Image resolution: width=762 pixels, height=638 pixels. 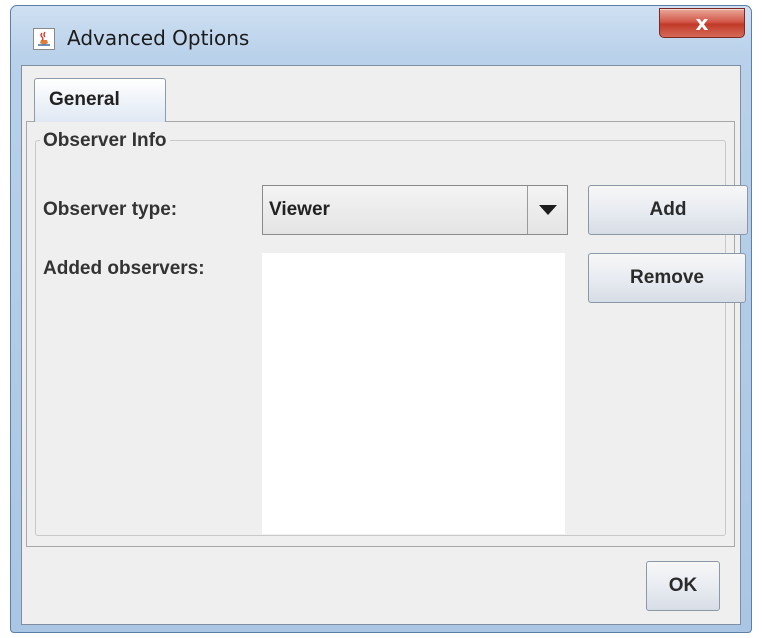 I want to click on window-title: Advanced Options, so click(x=158, y=38).